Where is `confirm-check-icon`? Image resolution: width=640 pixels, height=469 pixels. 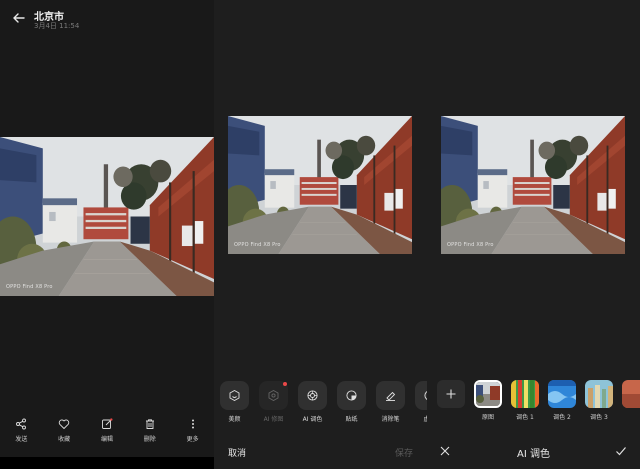
confirm-check-icon is located at coordinates (621, 451).